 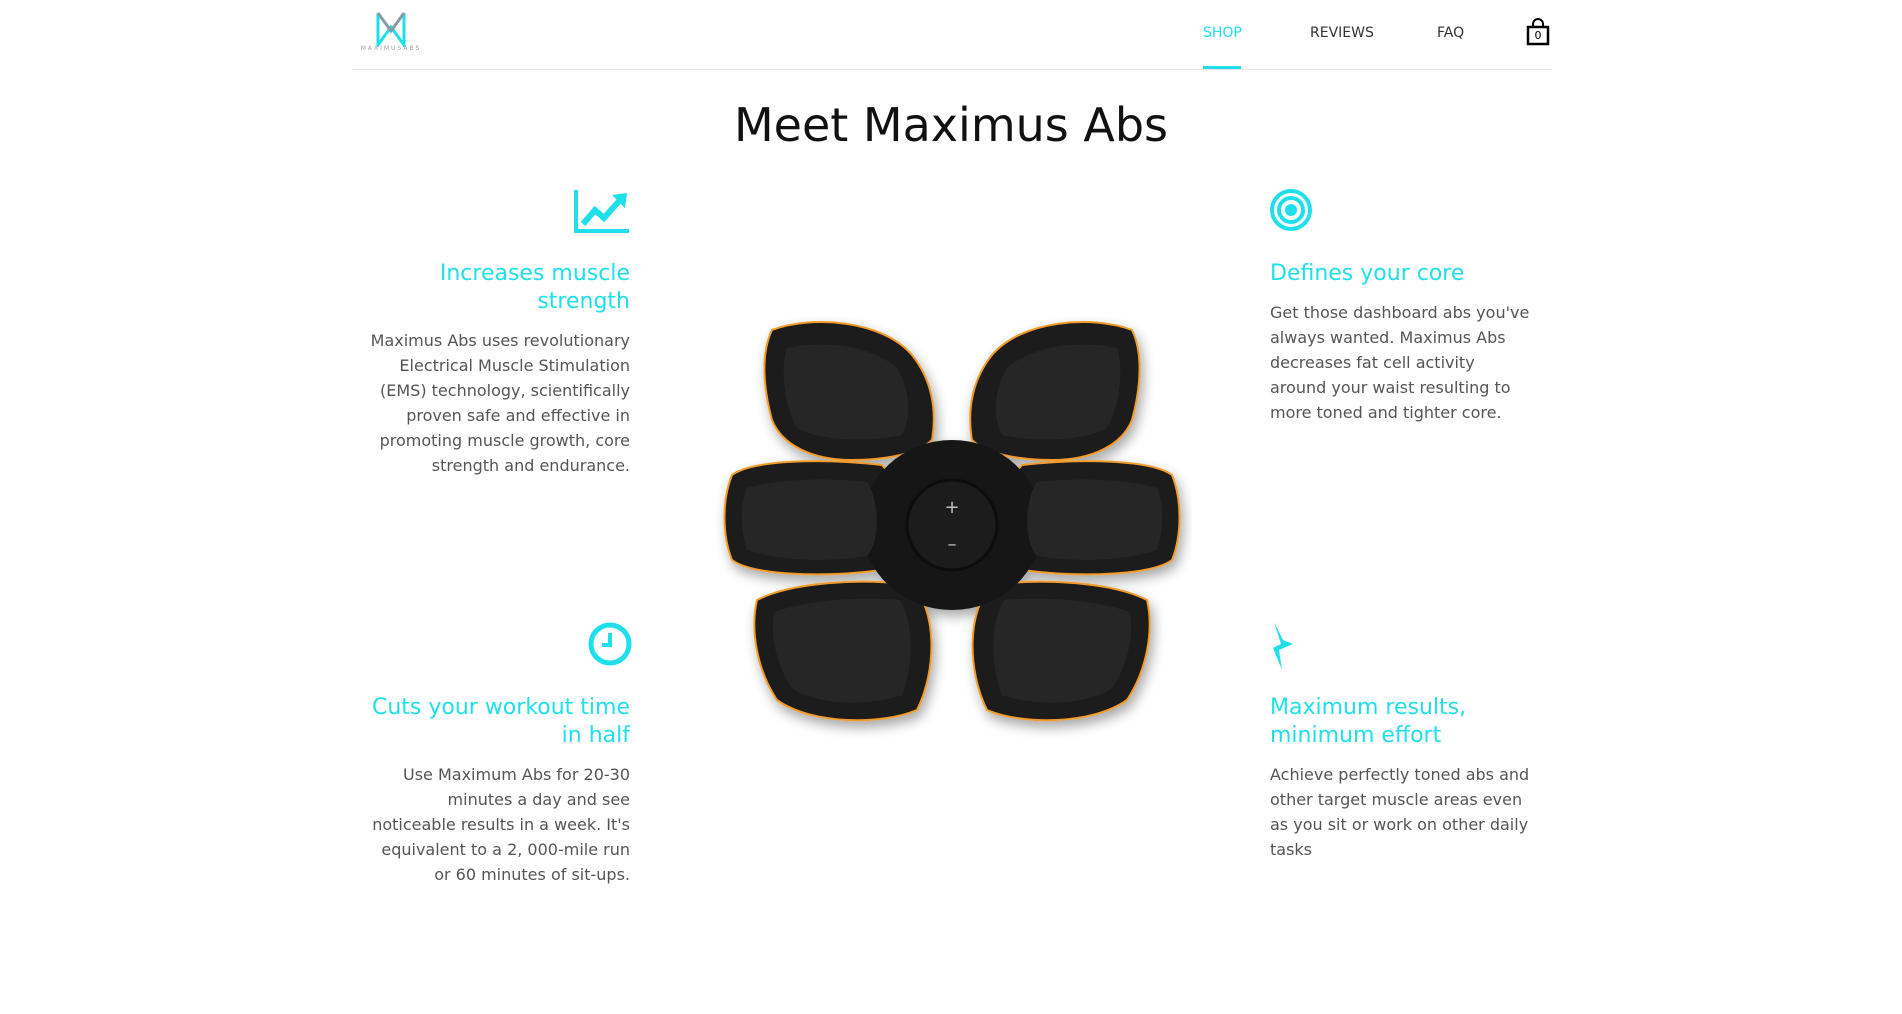 What do you see at coordinates (534, 287) in the screenshot?
I see `feature-title: Increases muscle strength` at bounding box center [534, 287].